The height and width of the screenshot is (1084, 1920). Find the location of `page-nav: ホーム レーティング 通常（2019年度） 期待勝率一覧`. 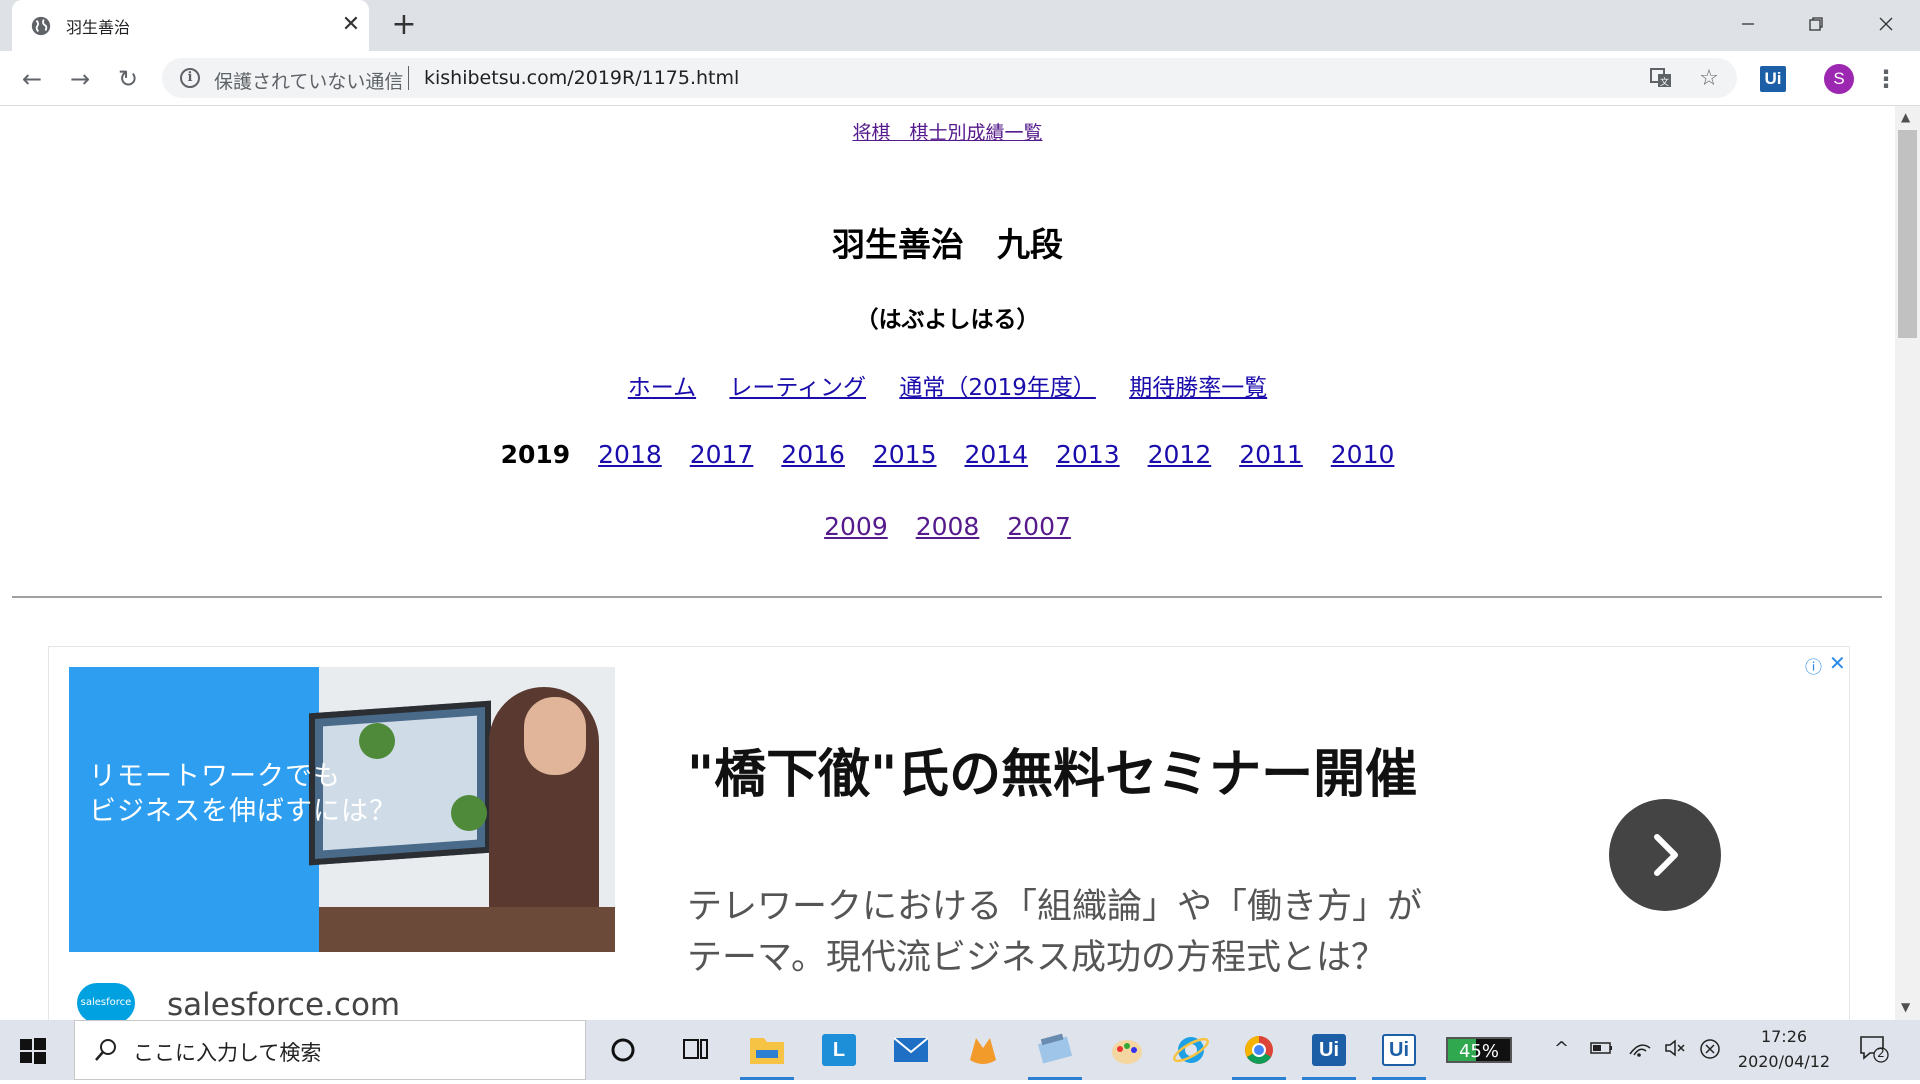

page-nav: ホーム レーティング 通常（2019年度） 期待勝率一覧 is located at coordinates (947, 385).